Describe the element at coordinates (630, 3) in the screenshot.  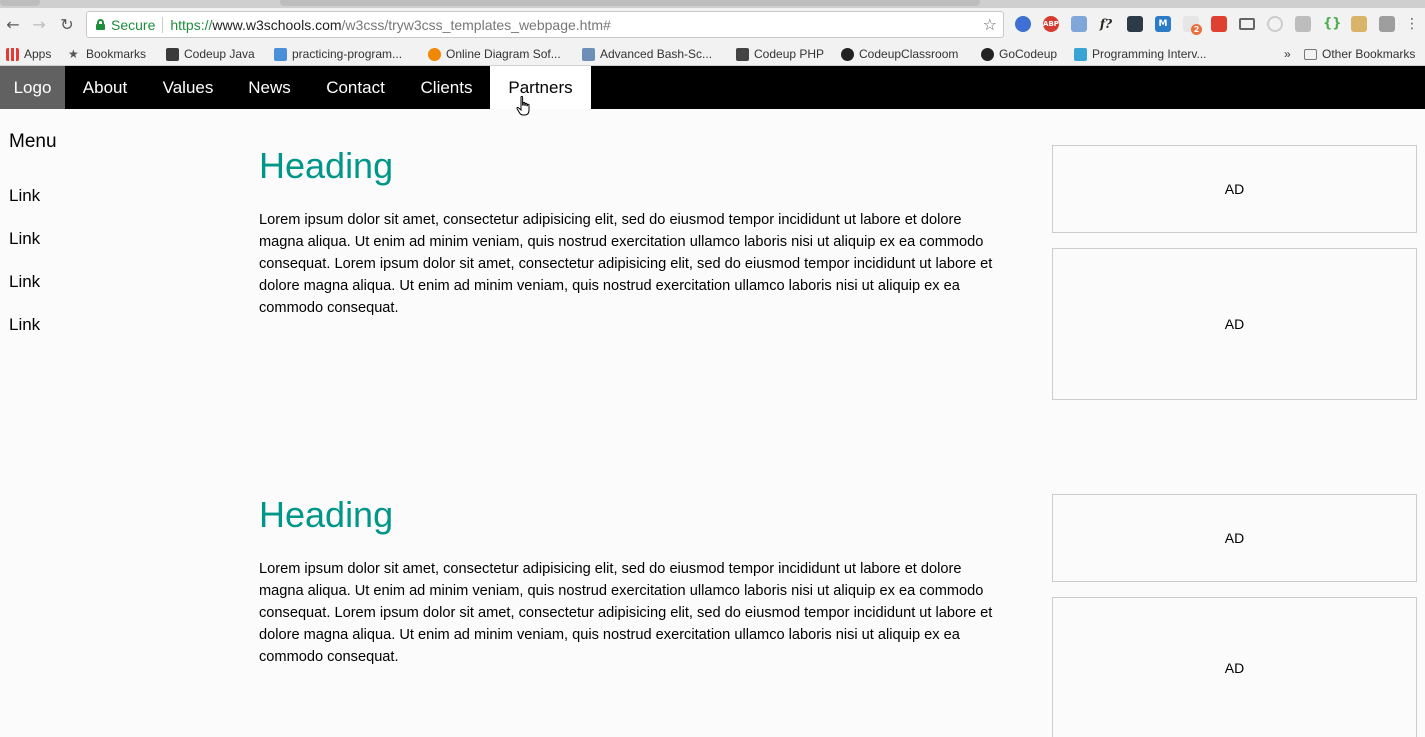
I see `browser-tab` at that location.